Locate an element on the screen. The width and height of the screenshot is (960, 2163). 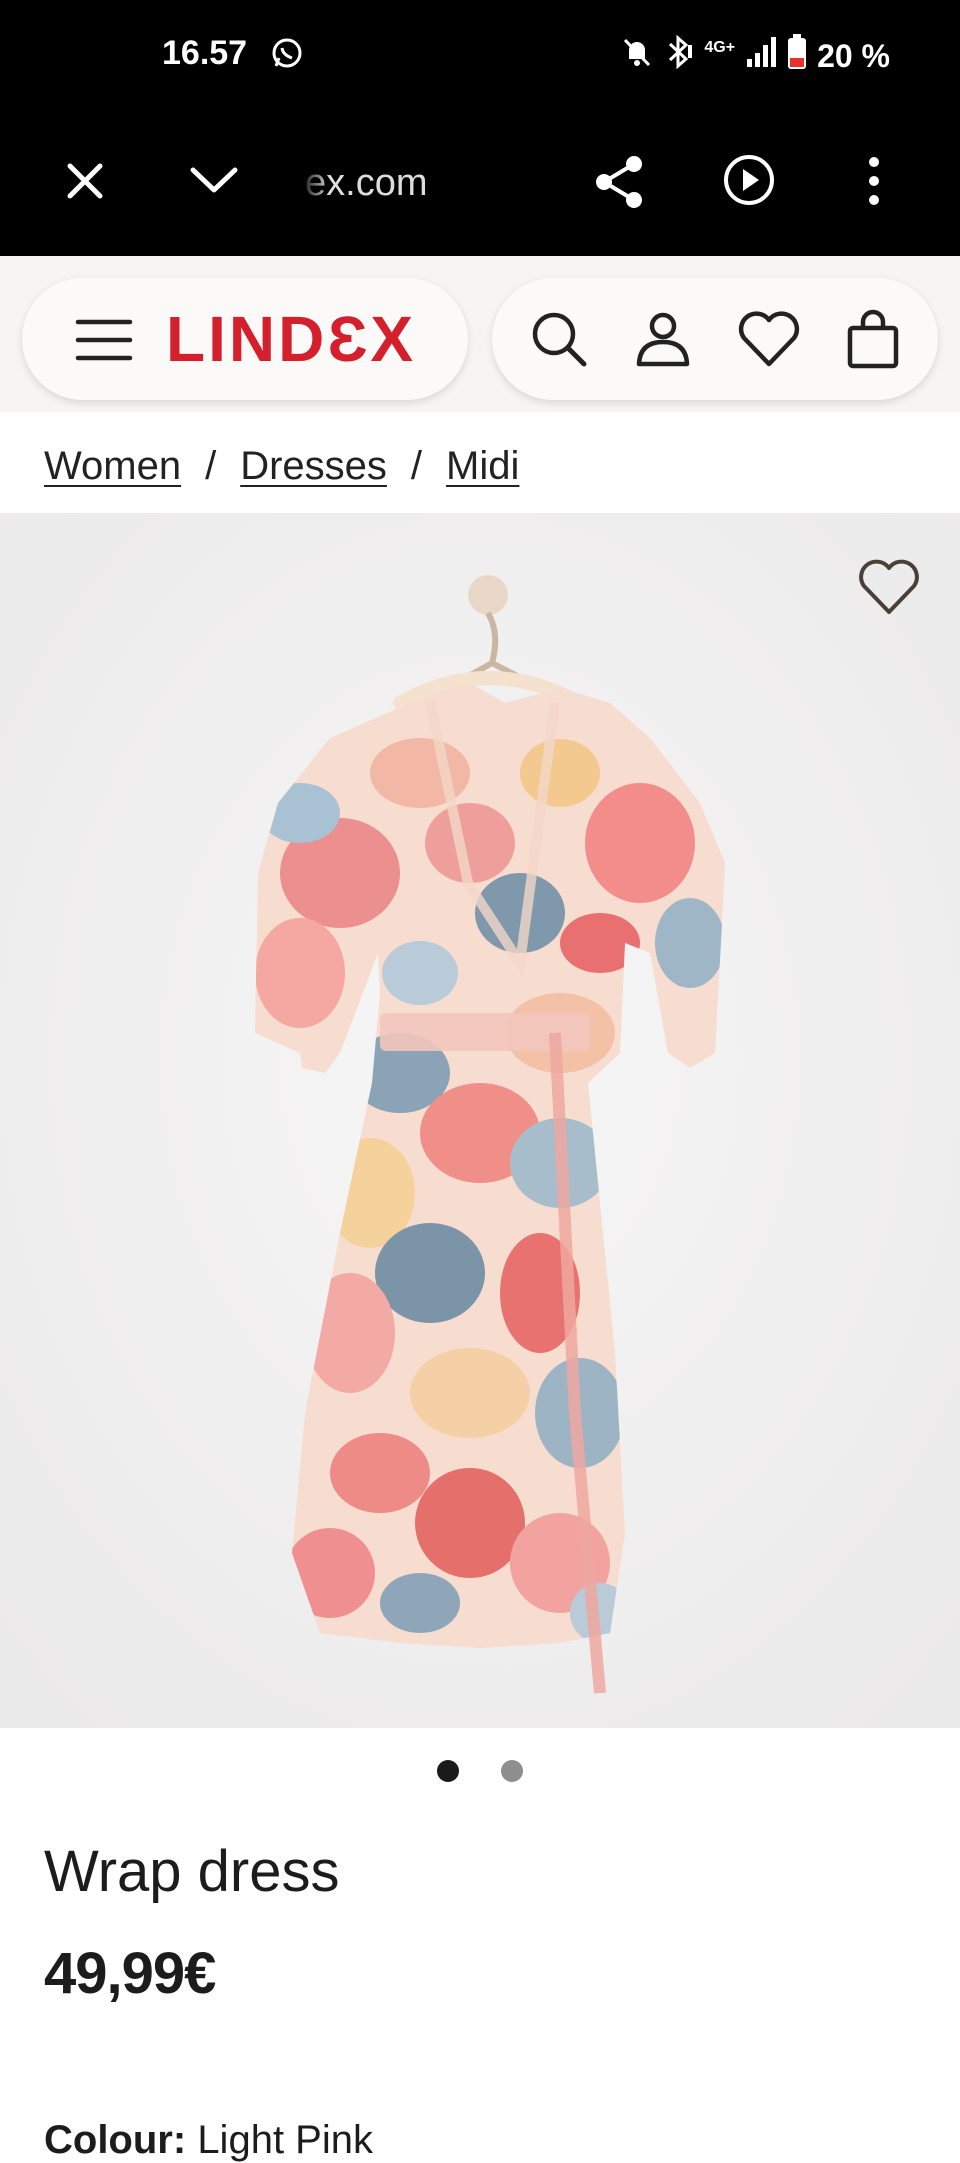
search-icon is located at coordinates (559, 341).